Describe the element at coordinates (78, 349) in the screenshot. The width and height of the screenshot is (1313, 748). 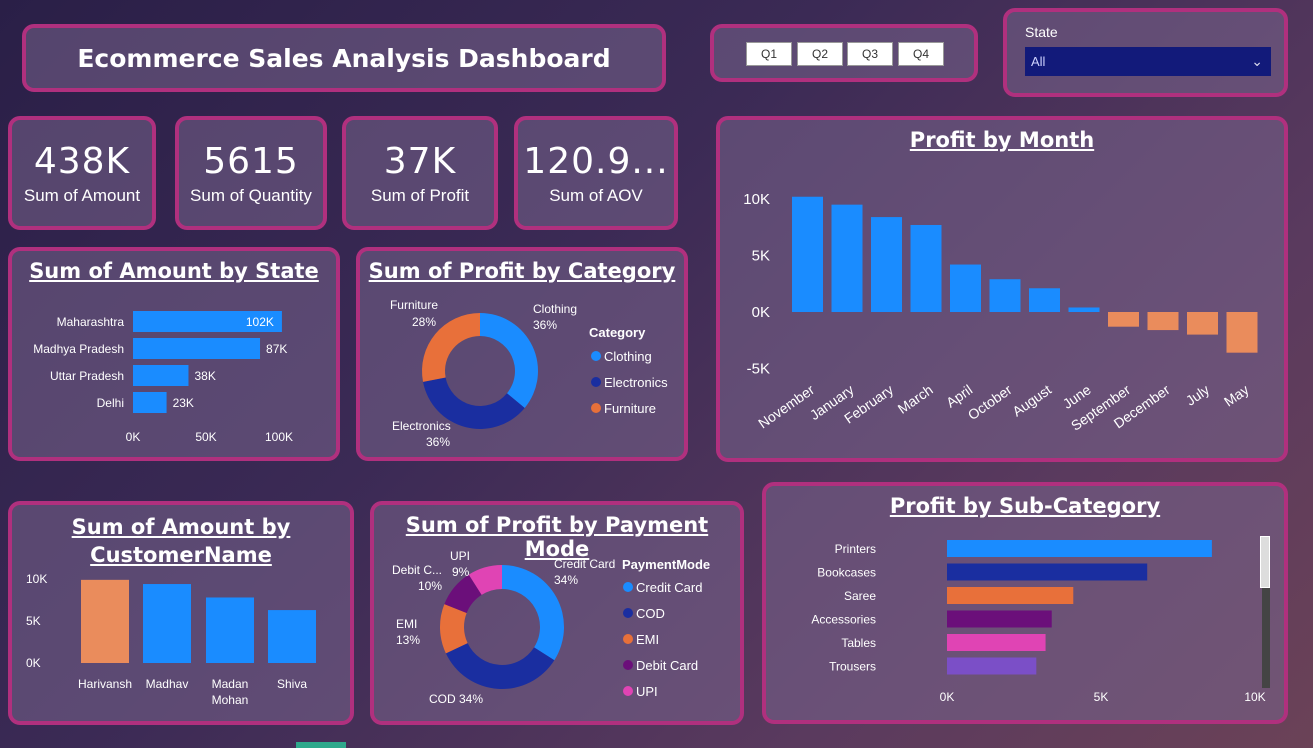
I see `category-label: Madhya Pradesh` at that location.